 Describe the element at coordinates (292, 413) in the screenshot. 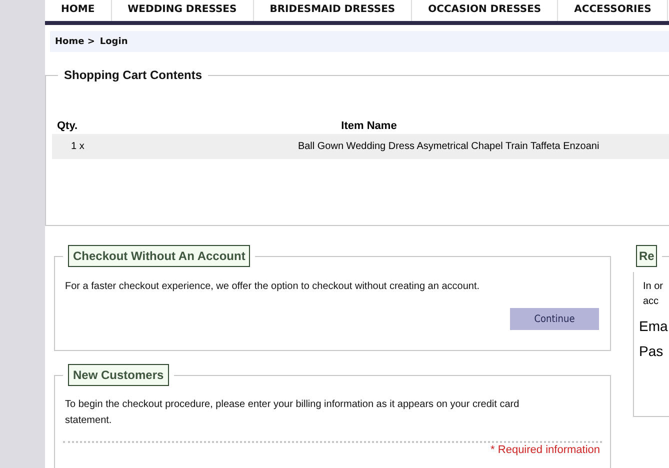

I see `description-text: To begin the checkout procedure, please enter your billing information as it appears on your credit card statement.` at that location.